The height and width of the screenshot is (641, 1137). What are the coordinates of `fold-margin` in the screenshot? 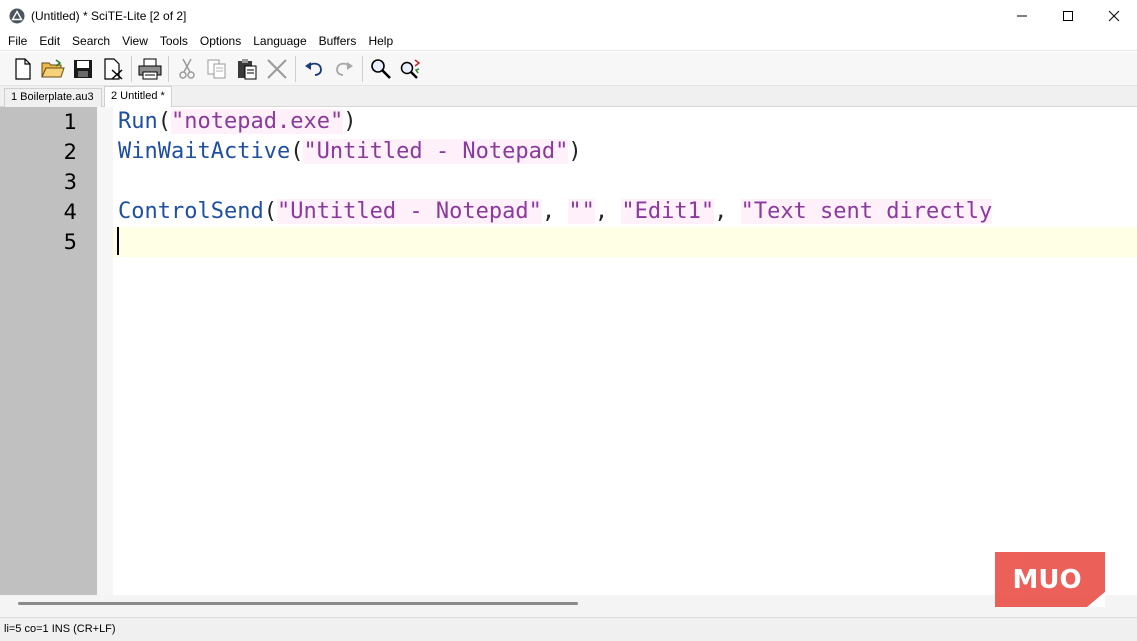 It's located at (105, 351).